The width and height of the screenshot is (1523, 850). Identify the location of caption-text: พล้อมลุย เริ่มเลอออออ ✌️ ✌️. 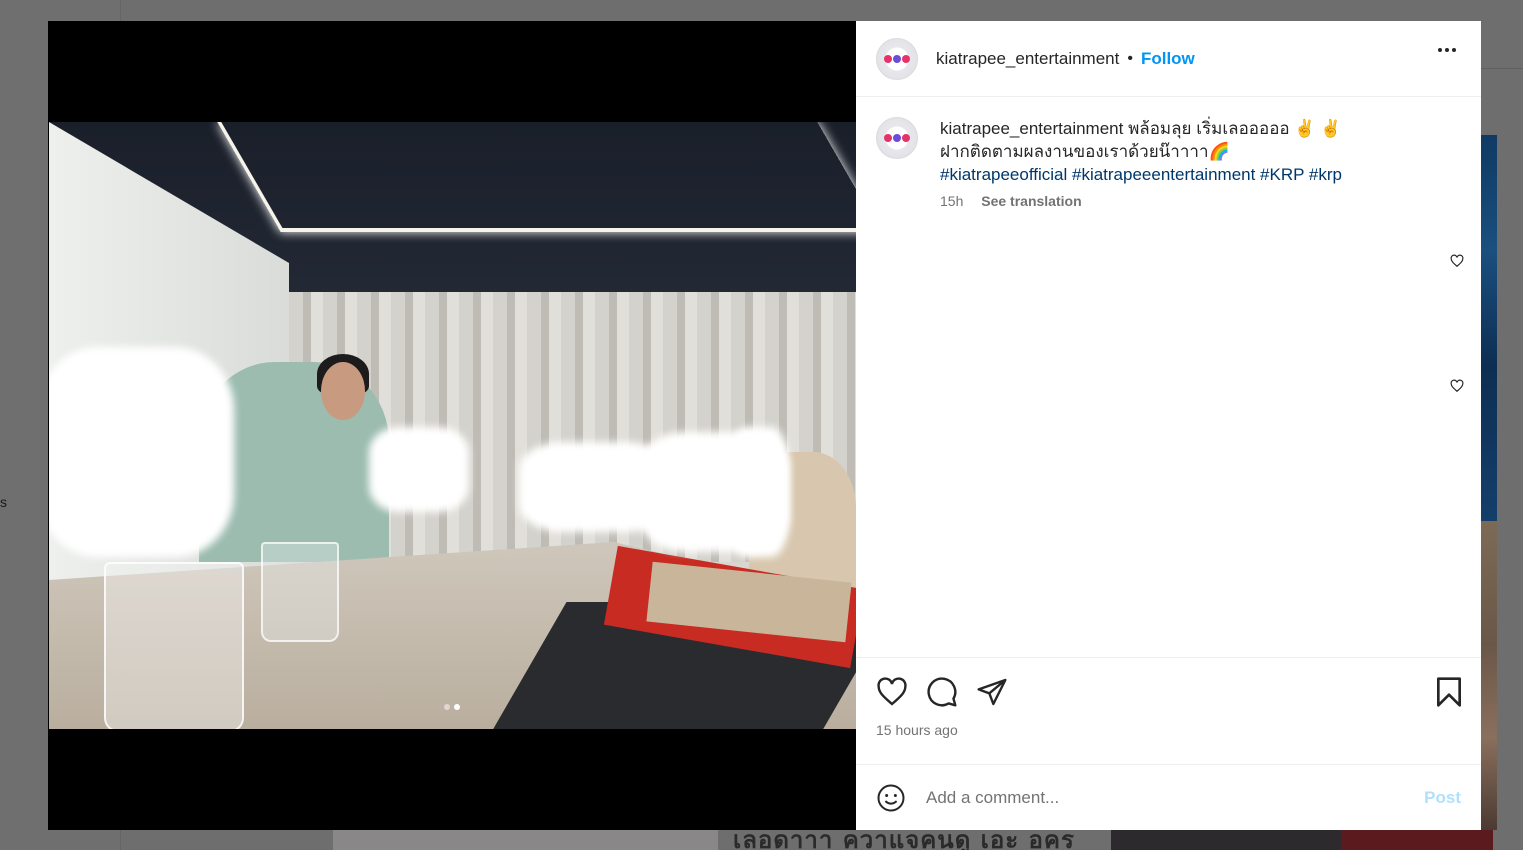
(1232, 128).